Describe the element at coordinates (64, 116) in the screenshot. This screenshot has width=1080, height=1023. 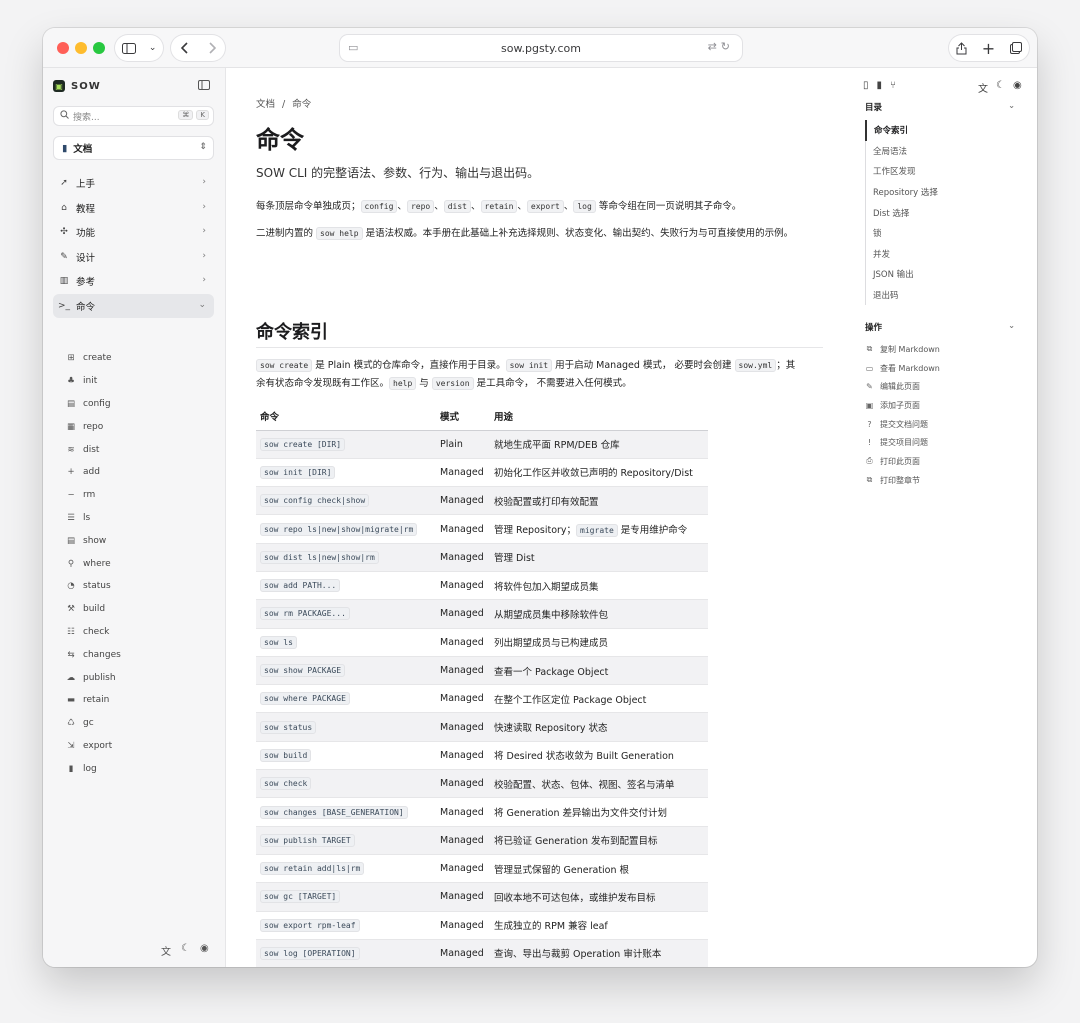
I see `search-icon` at that location.